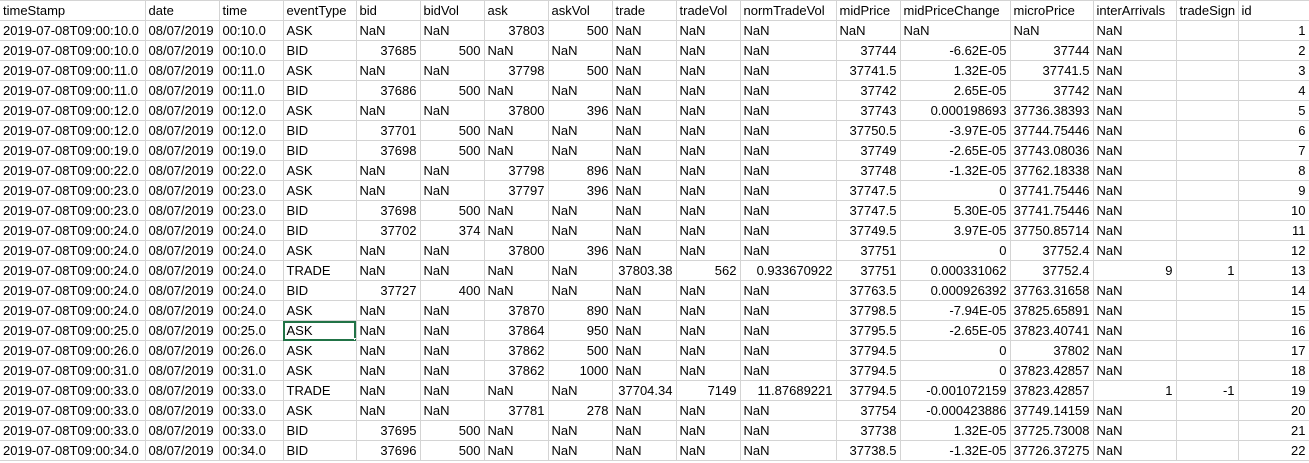  What do you see at coordinates (955, 390) in the screenshot?
I see `grid-cell: -0.001072159` at bounding box center [955, 390].